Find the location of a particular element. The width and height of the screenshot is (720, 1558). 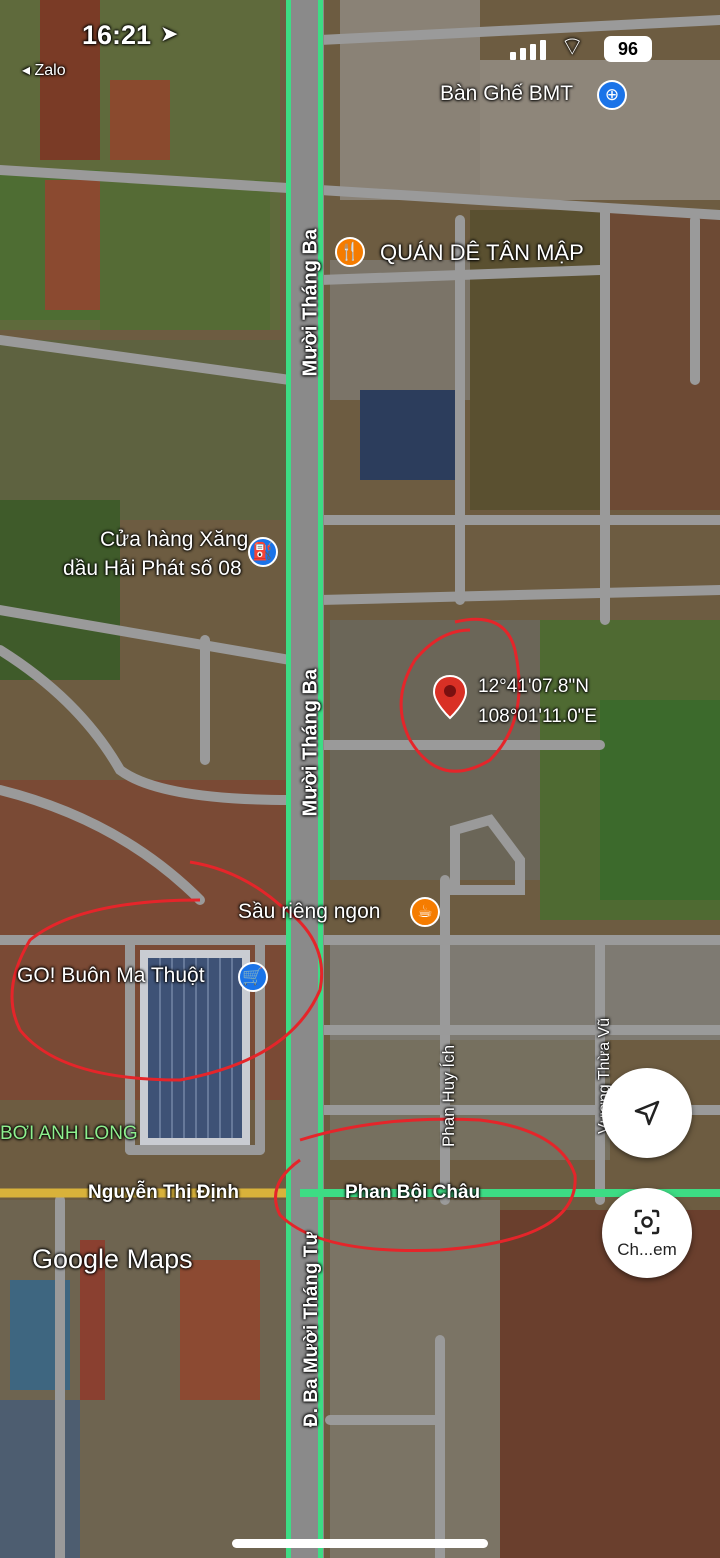

battery-indicator: 96 is located at coordinates (628, 49).